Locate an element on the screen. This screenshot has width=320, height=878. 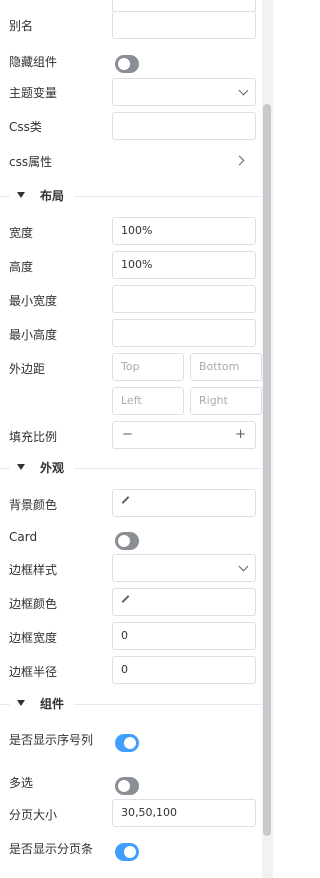
theme-variable-label: 主题变量 is located at coordinates (33, 93).